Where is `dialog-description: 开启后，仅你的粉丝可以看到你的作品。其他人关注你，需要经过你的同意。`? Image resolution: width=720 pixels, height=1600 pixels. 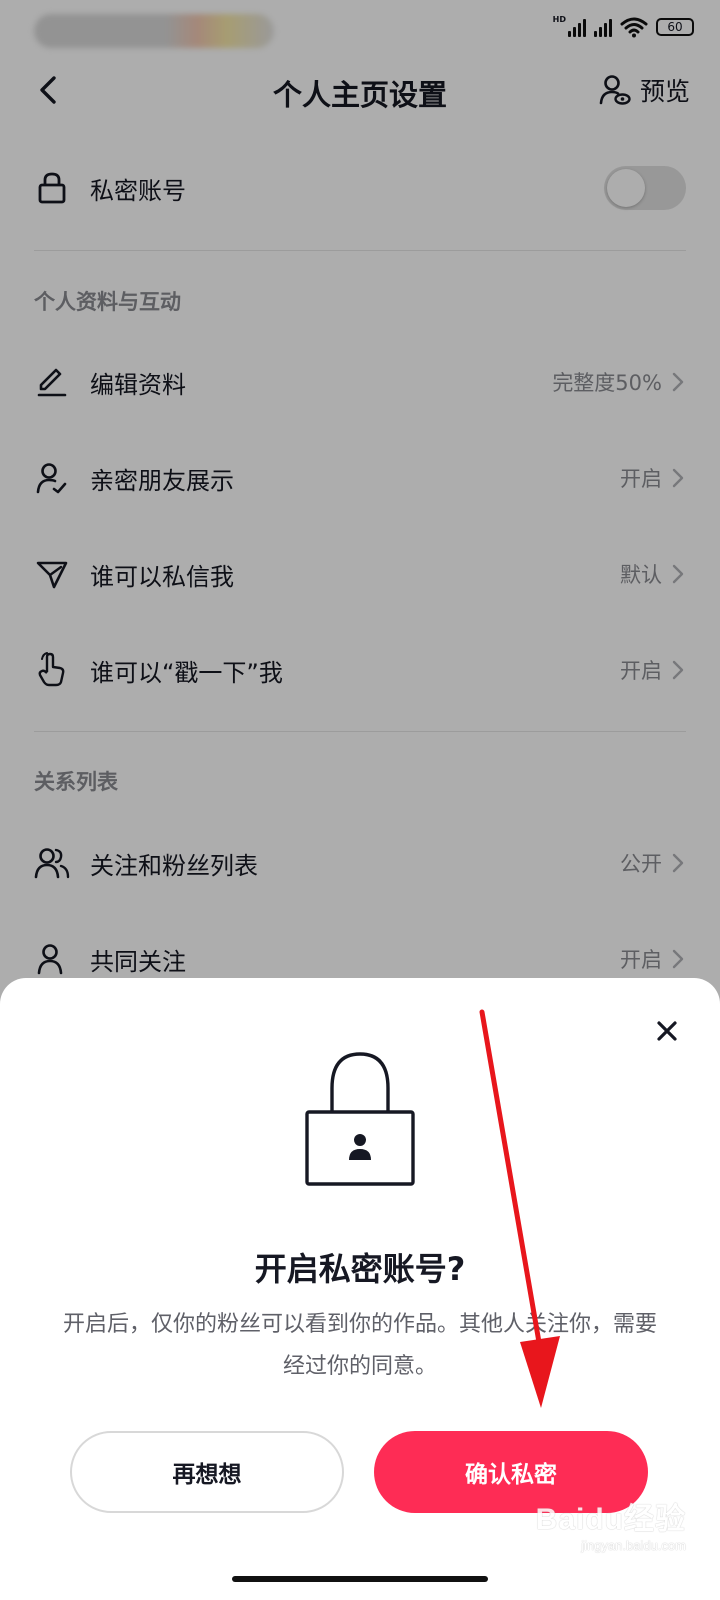 dialog-description: 开启后，仅你的粉丝可以看到你的作品。其他人关注你，需要经过你的同意。 is located at coordinates (359, 1345).